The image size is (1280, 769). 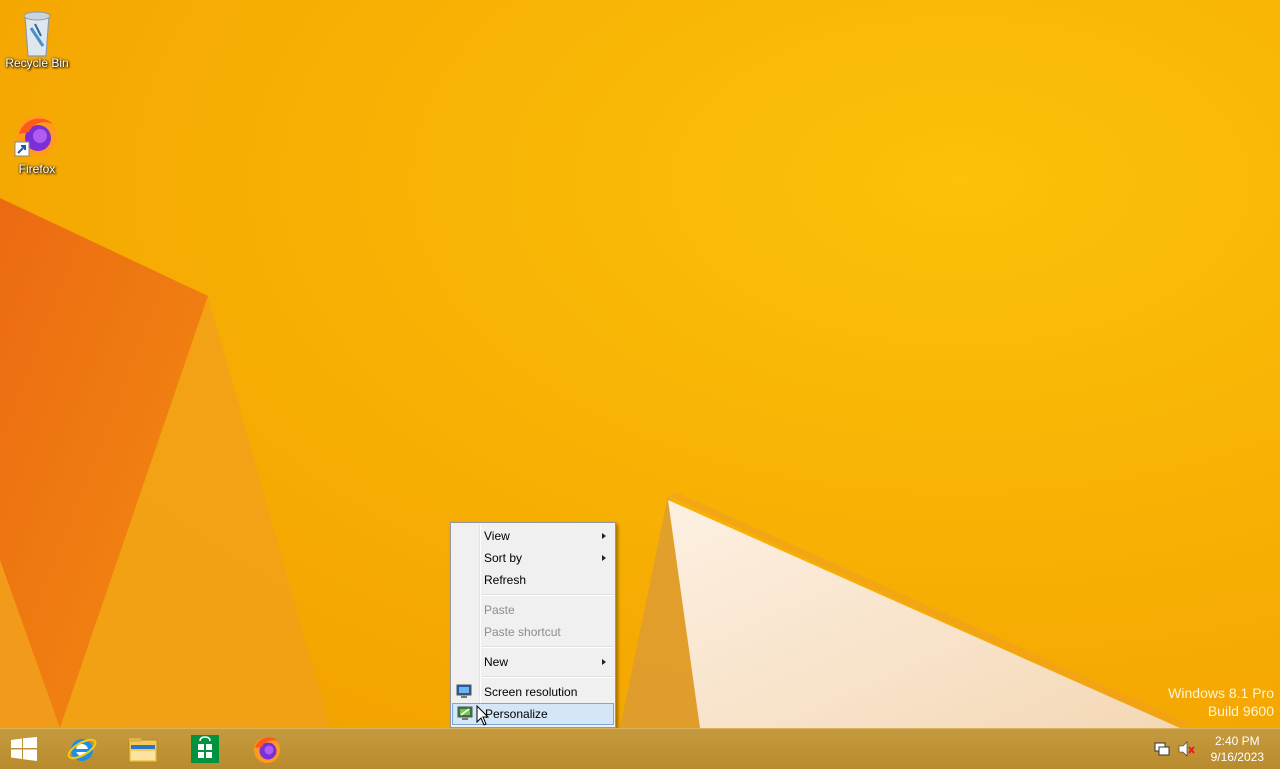 I want to click on menu-item-view: View, so click(x=533, y=536).